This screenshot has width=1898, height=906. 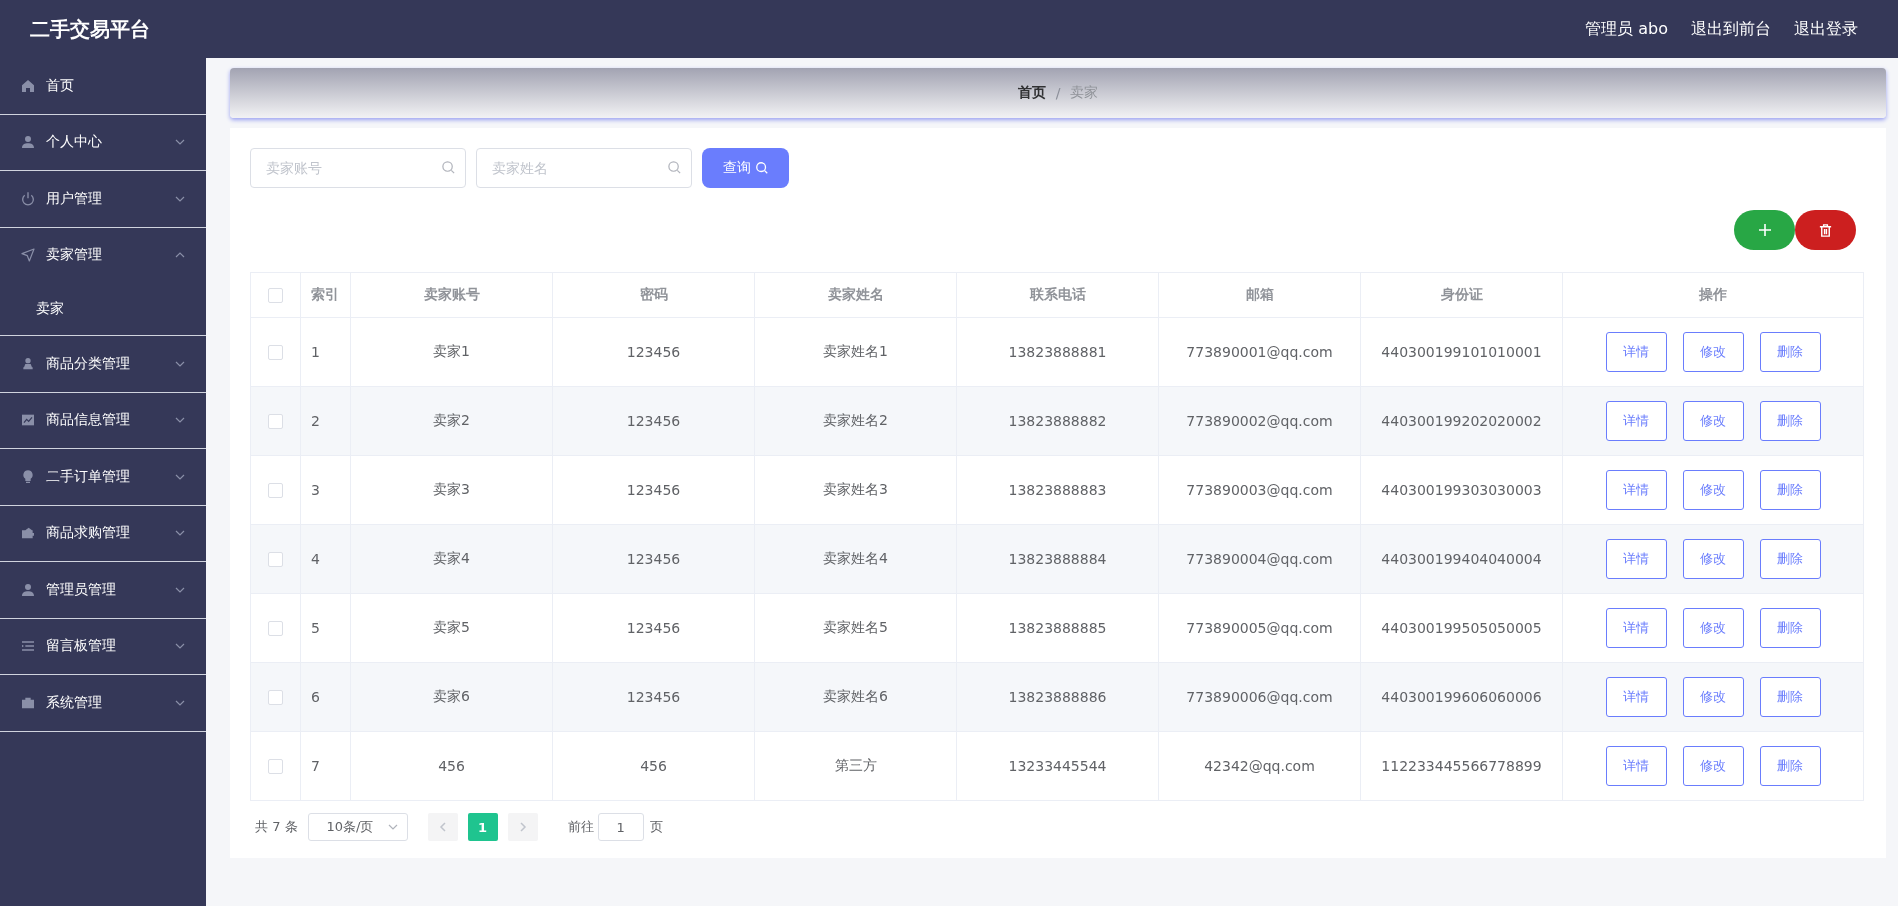 What do you see at coordinates (451, 766) in the screenshot?
I see `table-cell: 456` at bounding box center [451, 766].